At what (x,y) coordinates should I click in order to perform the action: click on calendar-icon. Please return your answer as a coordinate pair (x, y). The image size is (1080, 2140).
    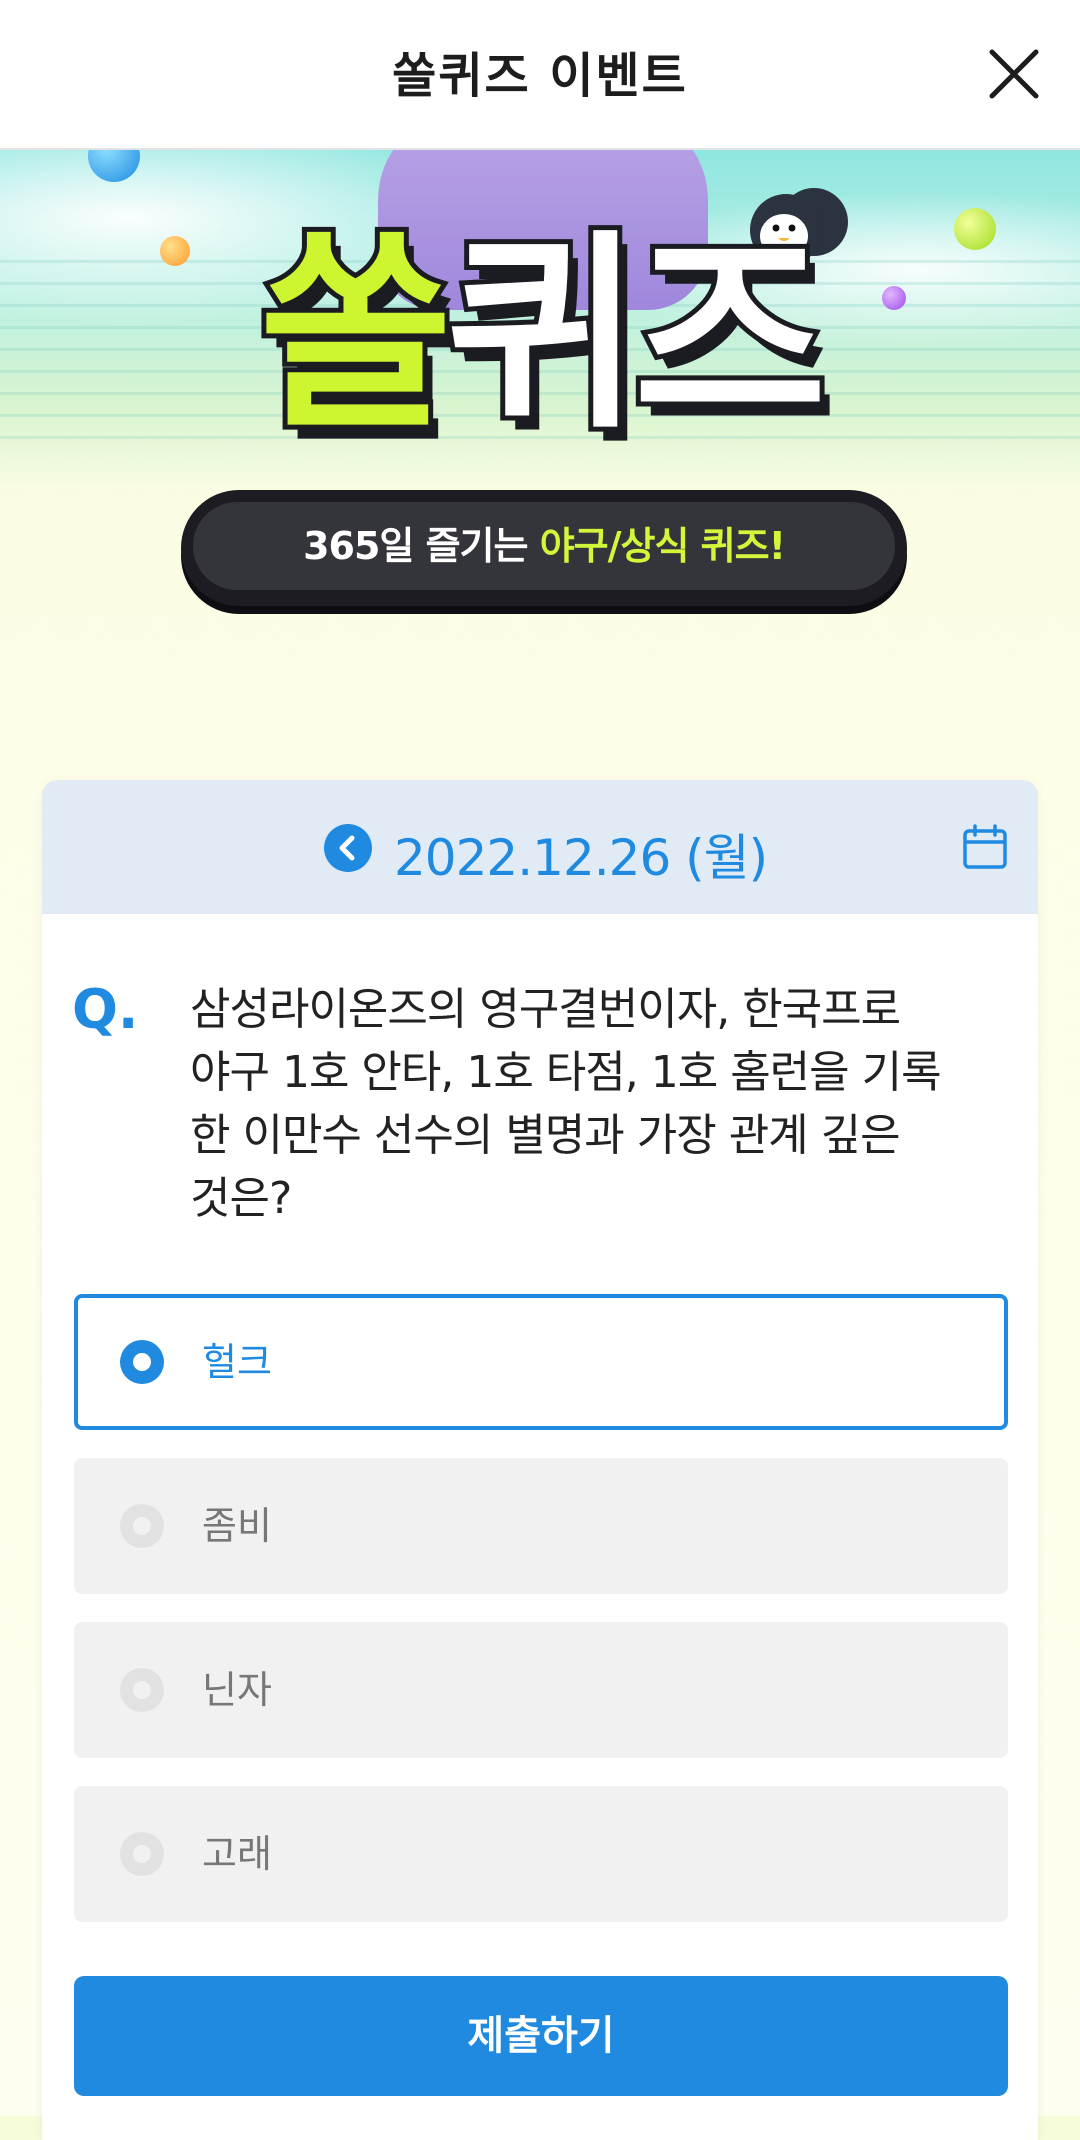
    Looking at the image, I should click on (985, 846).